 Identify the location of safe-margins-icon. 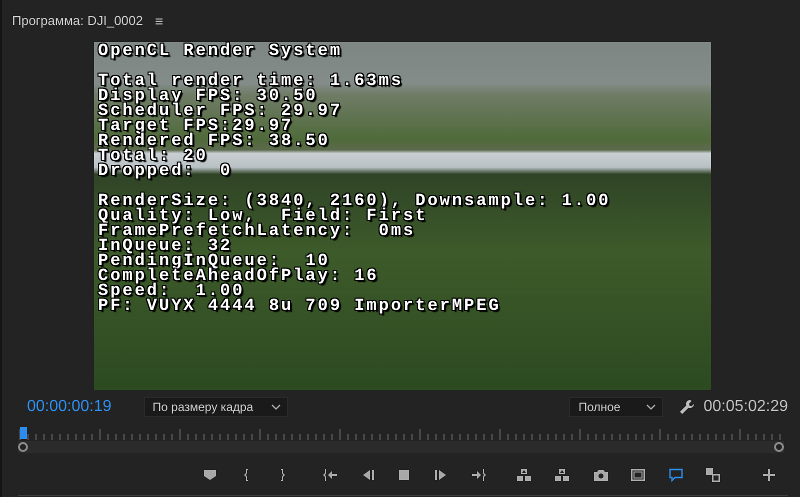
(638, 475).